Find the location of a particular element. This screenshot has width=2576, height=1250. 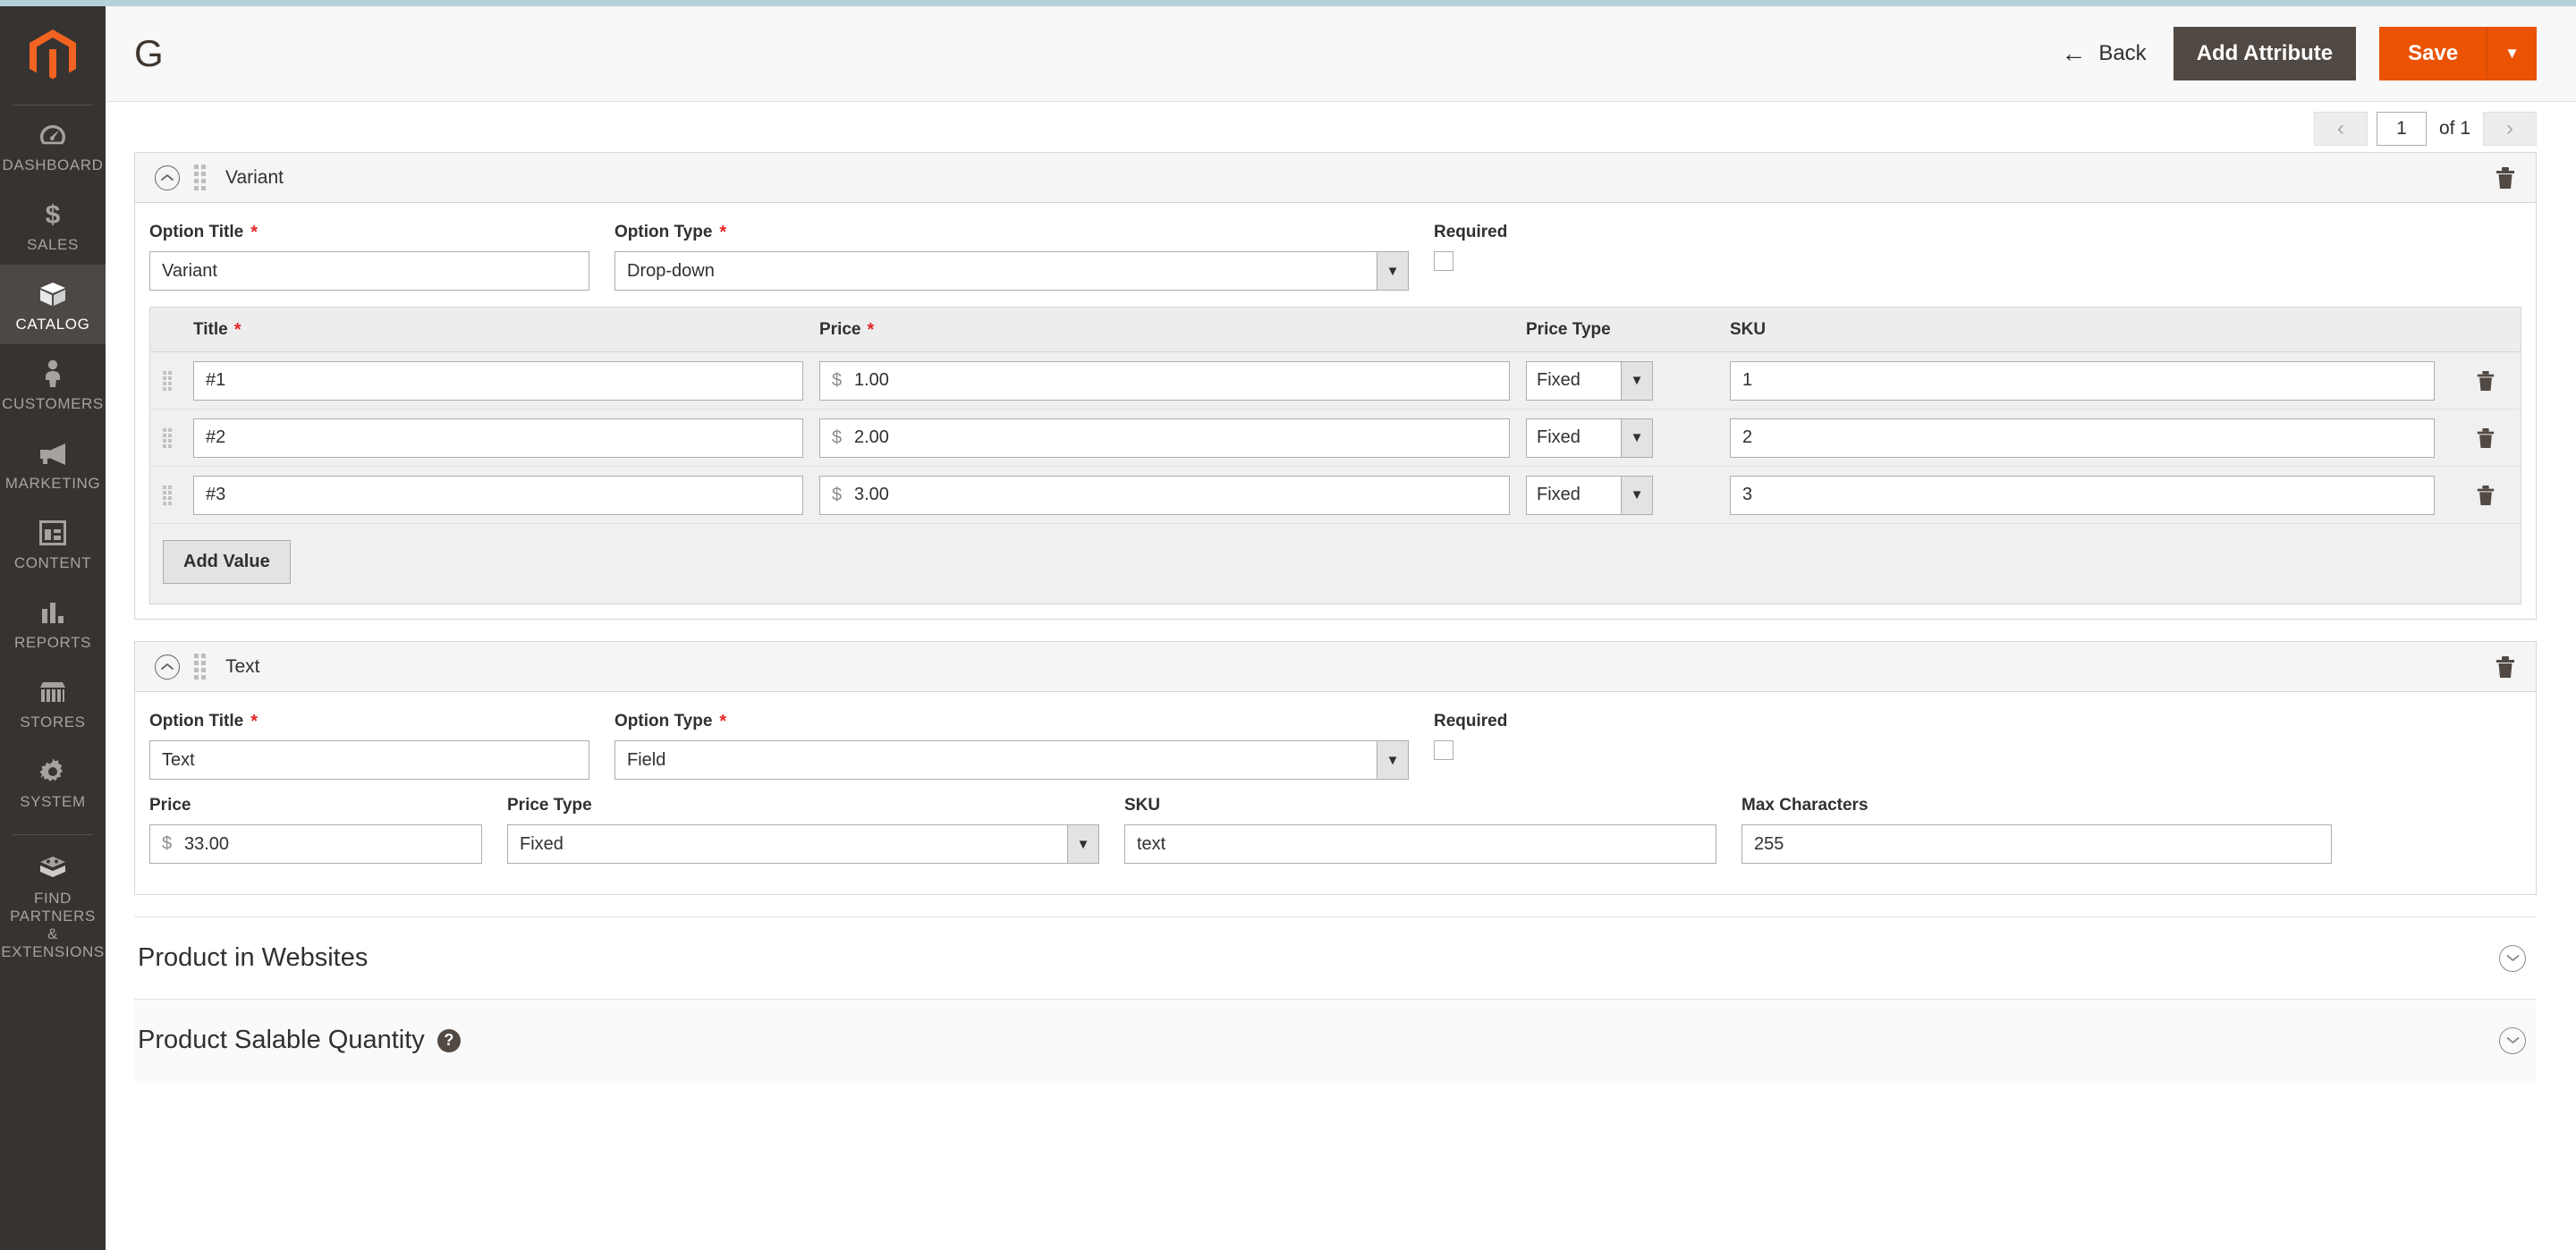

price-input is located at coordinates (315, 844).